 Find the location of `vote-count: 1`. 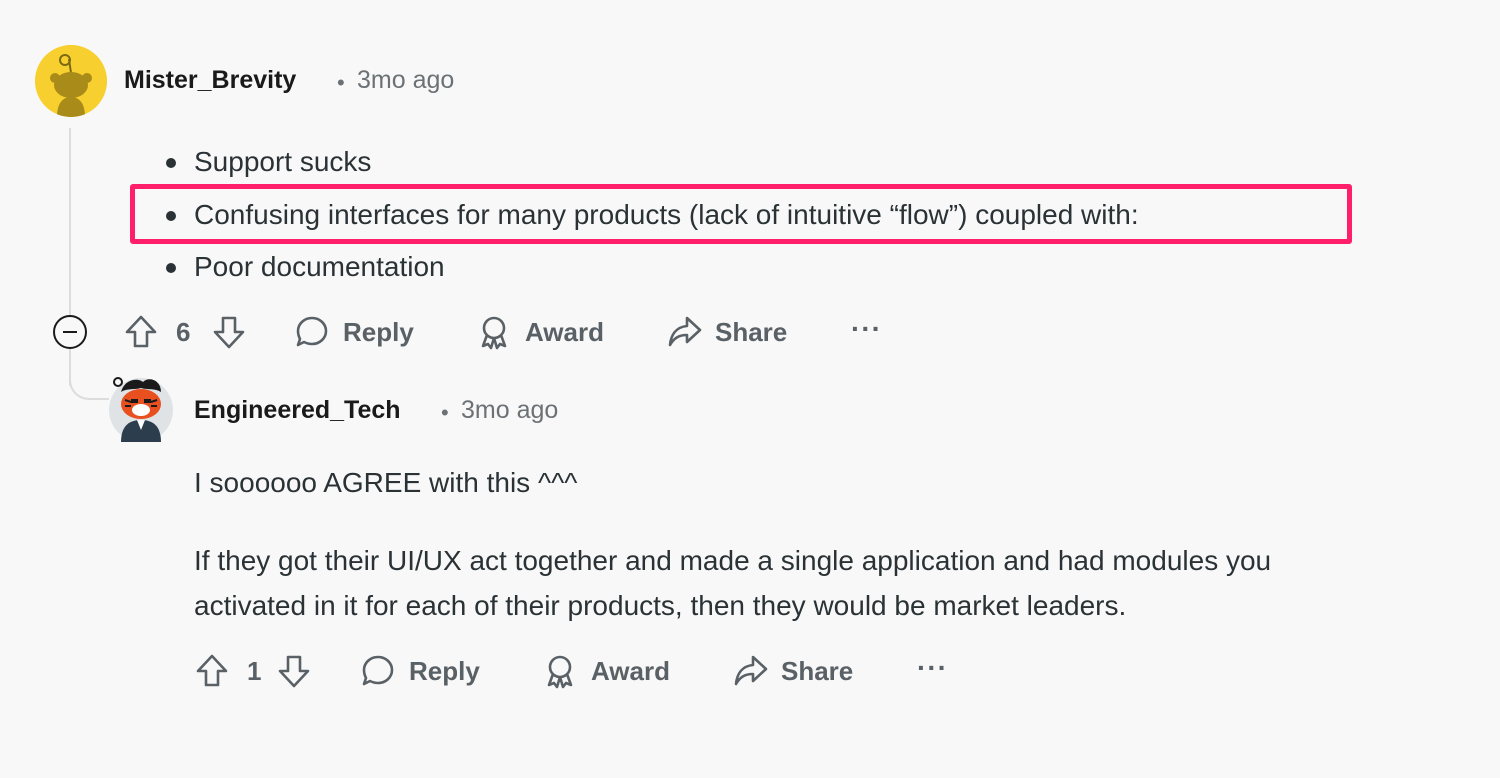

vote-count: 1 is located at coordinates (254, 671).